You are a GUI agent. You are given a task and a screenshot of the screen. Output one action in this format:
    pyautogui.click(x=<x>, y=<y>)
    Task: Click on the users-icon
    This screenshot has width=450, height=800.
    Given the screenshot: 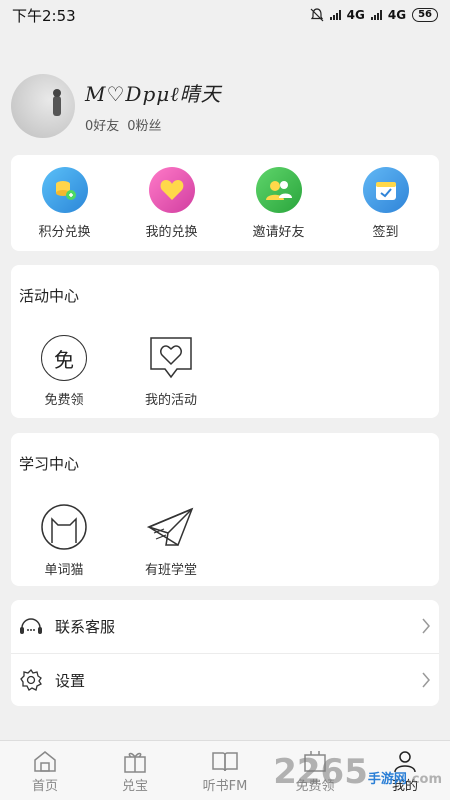 What is the action you would take?
    pyautogui.click(x=278, y=189)
    